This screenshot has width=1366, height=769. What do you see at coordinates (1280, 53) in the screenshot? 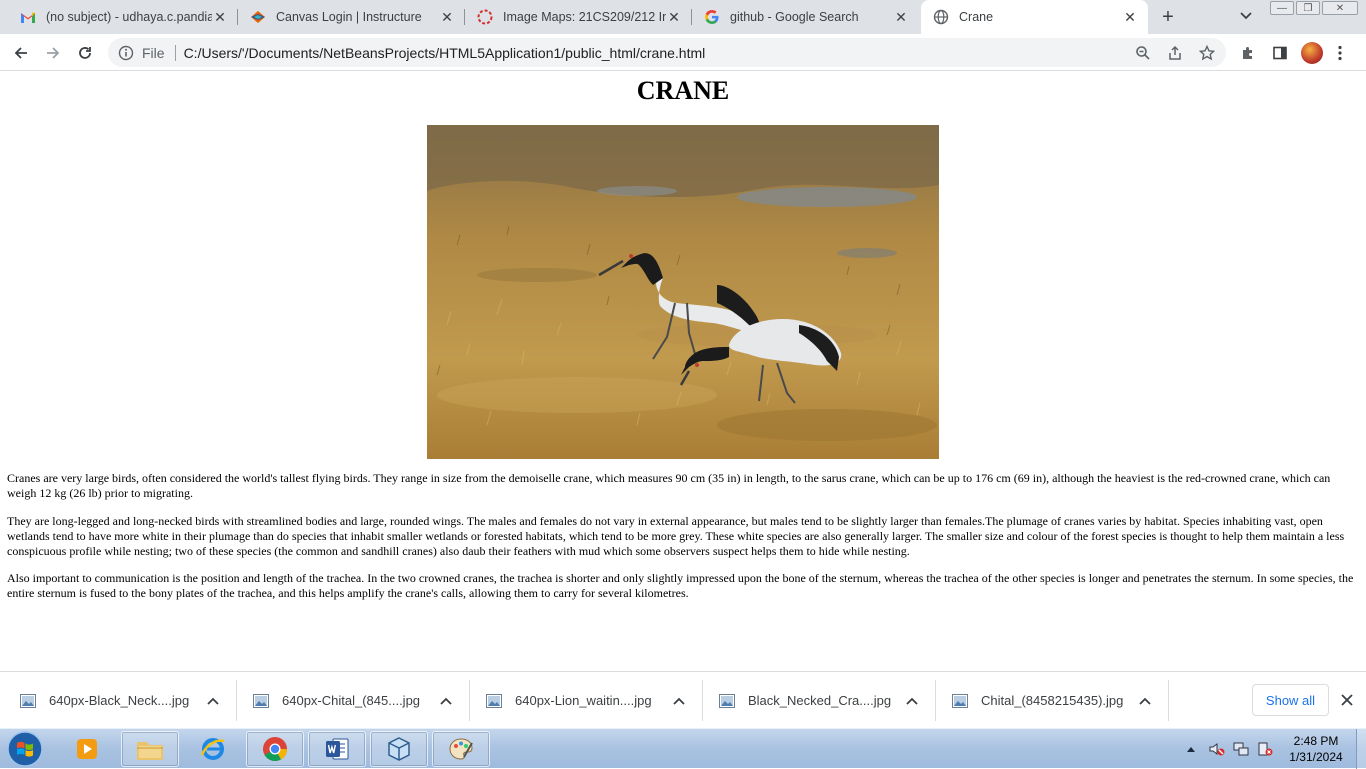
I see `side-panel-icon` at bounding box center [1280, 53].